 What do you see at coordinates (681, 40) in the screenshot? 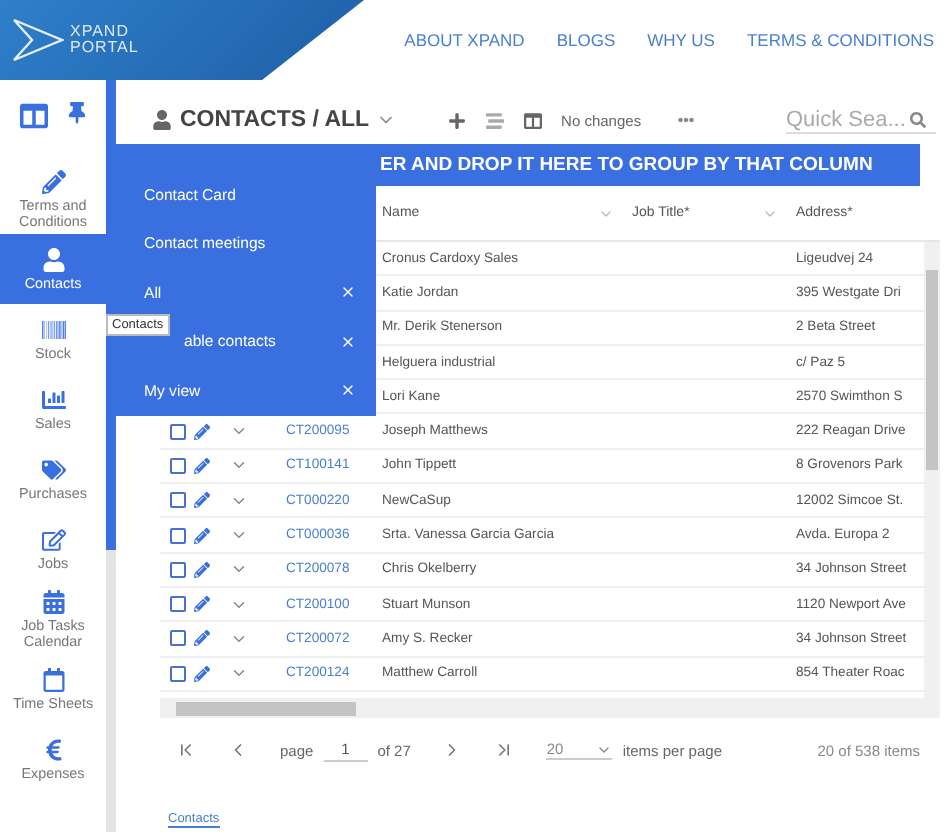
I see `nav-link: WHY US` at bounding box center [681, 40].